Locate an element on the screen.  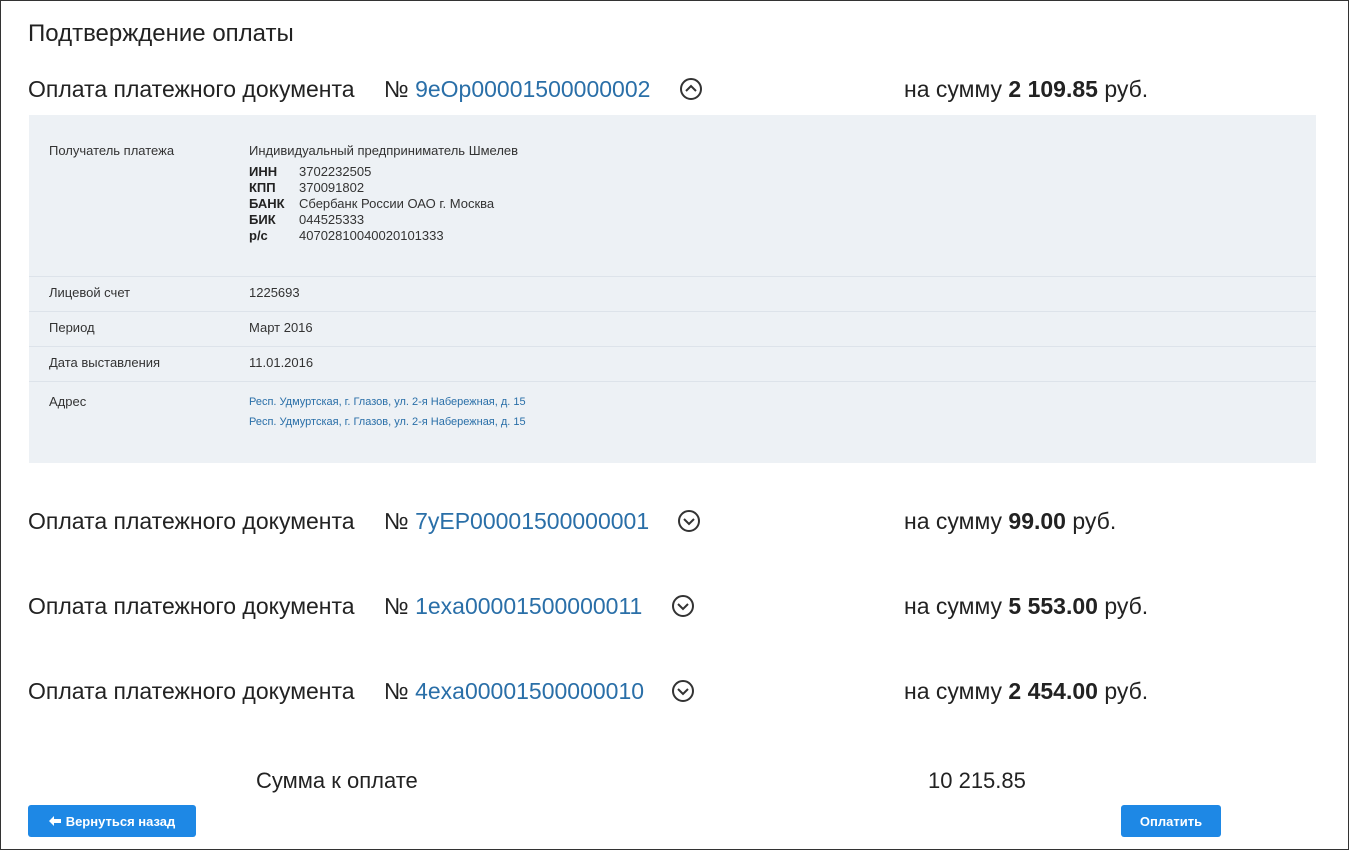
document-sum: на сумму 5 553.00 руб. is located at coordinates (1026, 606).